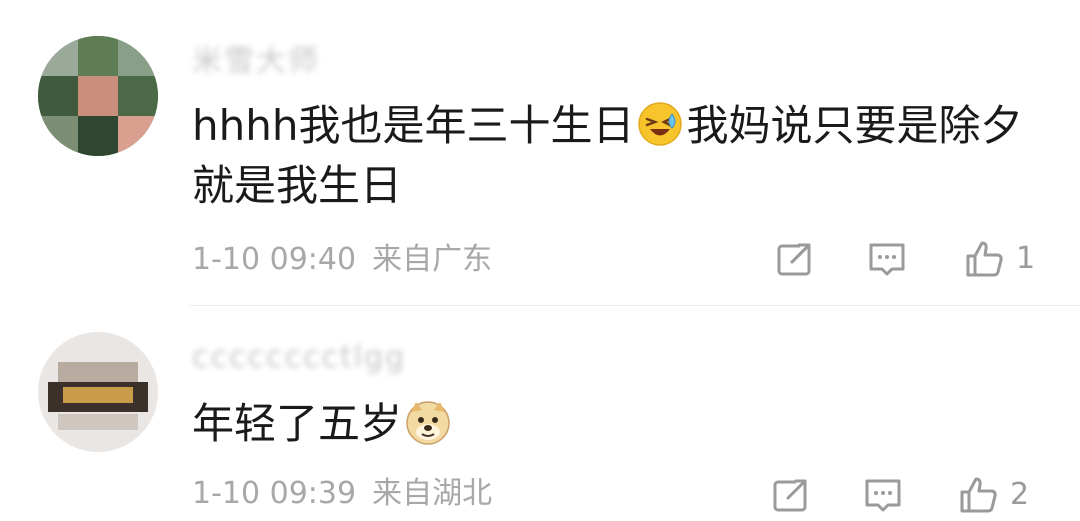 The height and width of the screenshot is (521, 1080). I want to click on username: cccccccctlgg, so click(299, 358).